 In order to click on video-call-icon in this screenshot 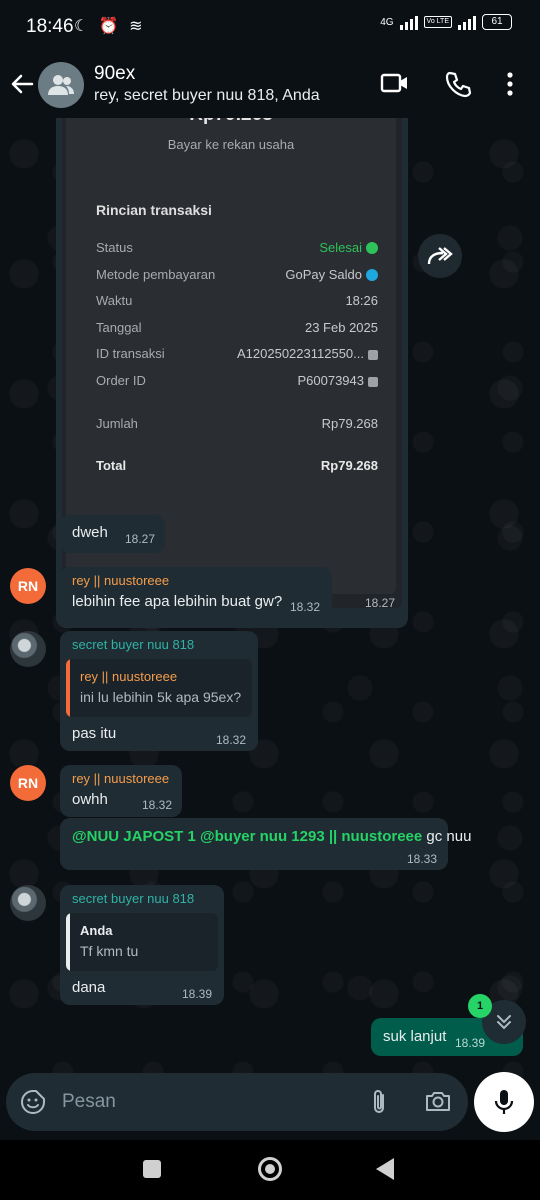, I will do `click(395, 85)`.